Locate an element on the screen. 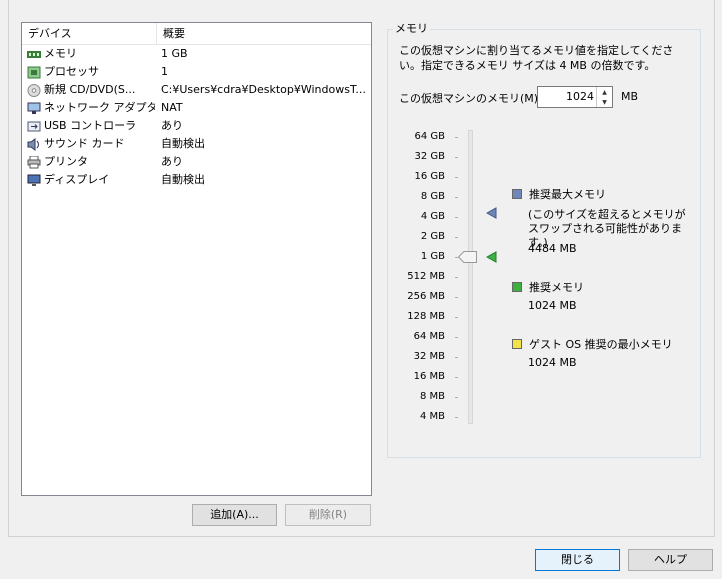 Image resolution: width=722 pixels, height=579 pixels. scale-label: 4 GB is located at coordinates (432, 216).